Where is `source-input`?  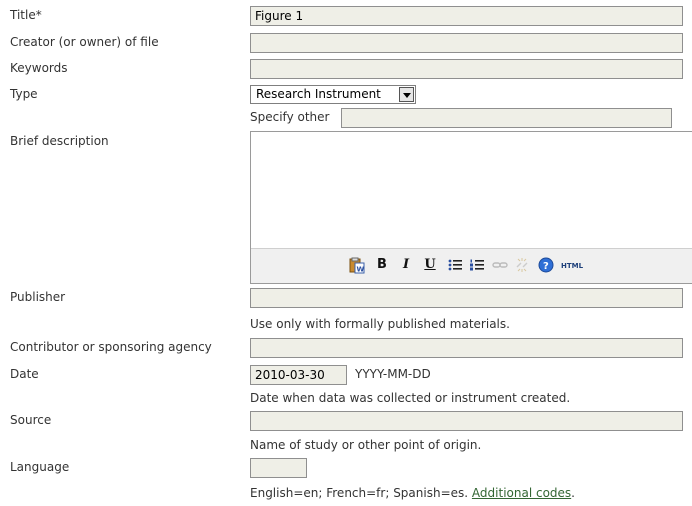
source-input is located at coordinates (466, 421).